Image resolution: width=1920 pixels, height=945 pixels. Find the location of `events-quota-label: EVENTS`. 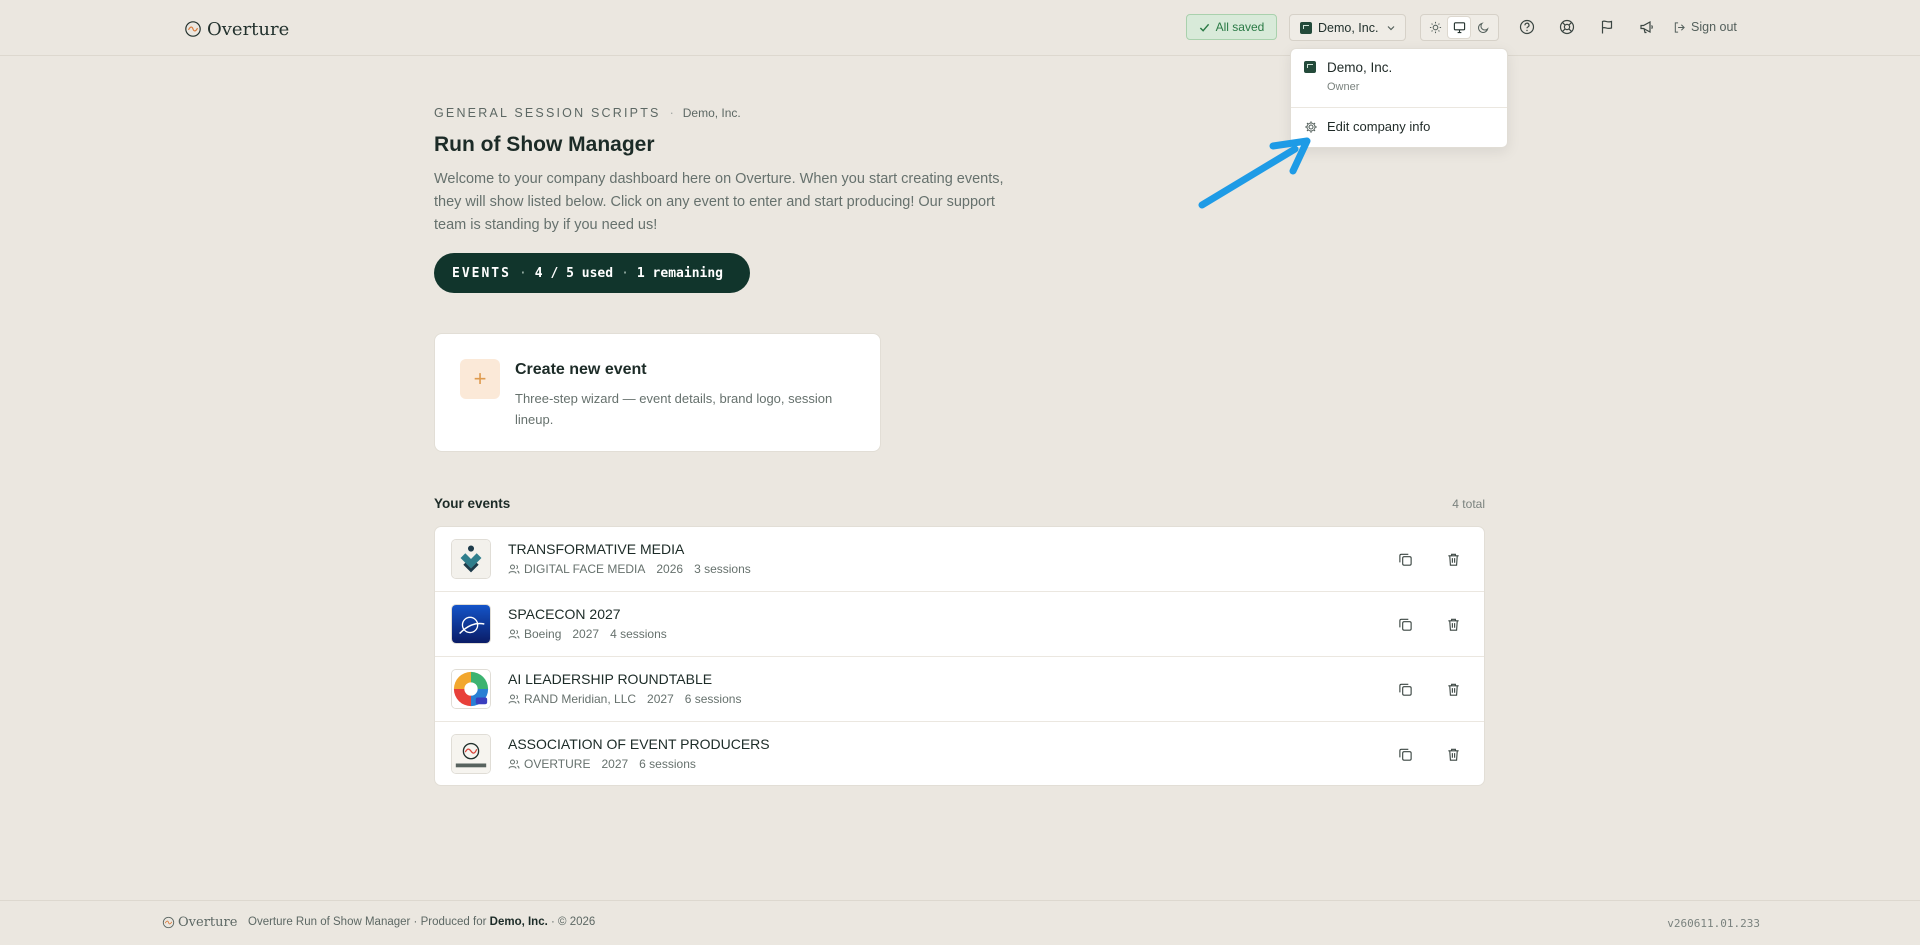

events-quota-label: EVENTS is located at coordinates (481, 273).